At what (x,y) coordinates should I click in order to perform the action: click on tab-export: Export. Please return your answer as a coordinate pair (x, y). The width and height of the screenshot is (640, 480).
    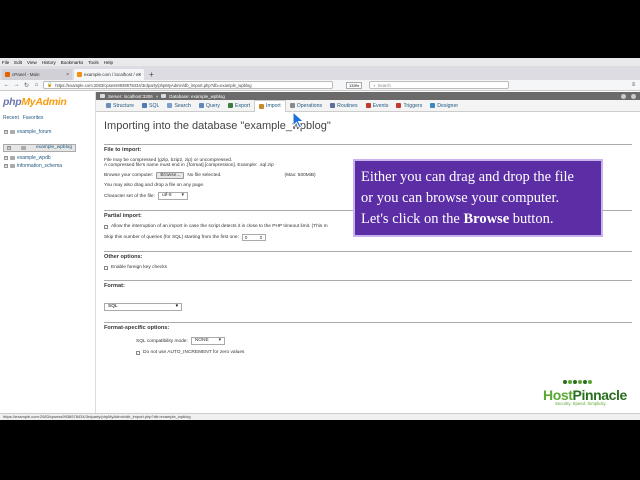
    Looking at the image, I should click on (239, 106).